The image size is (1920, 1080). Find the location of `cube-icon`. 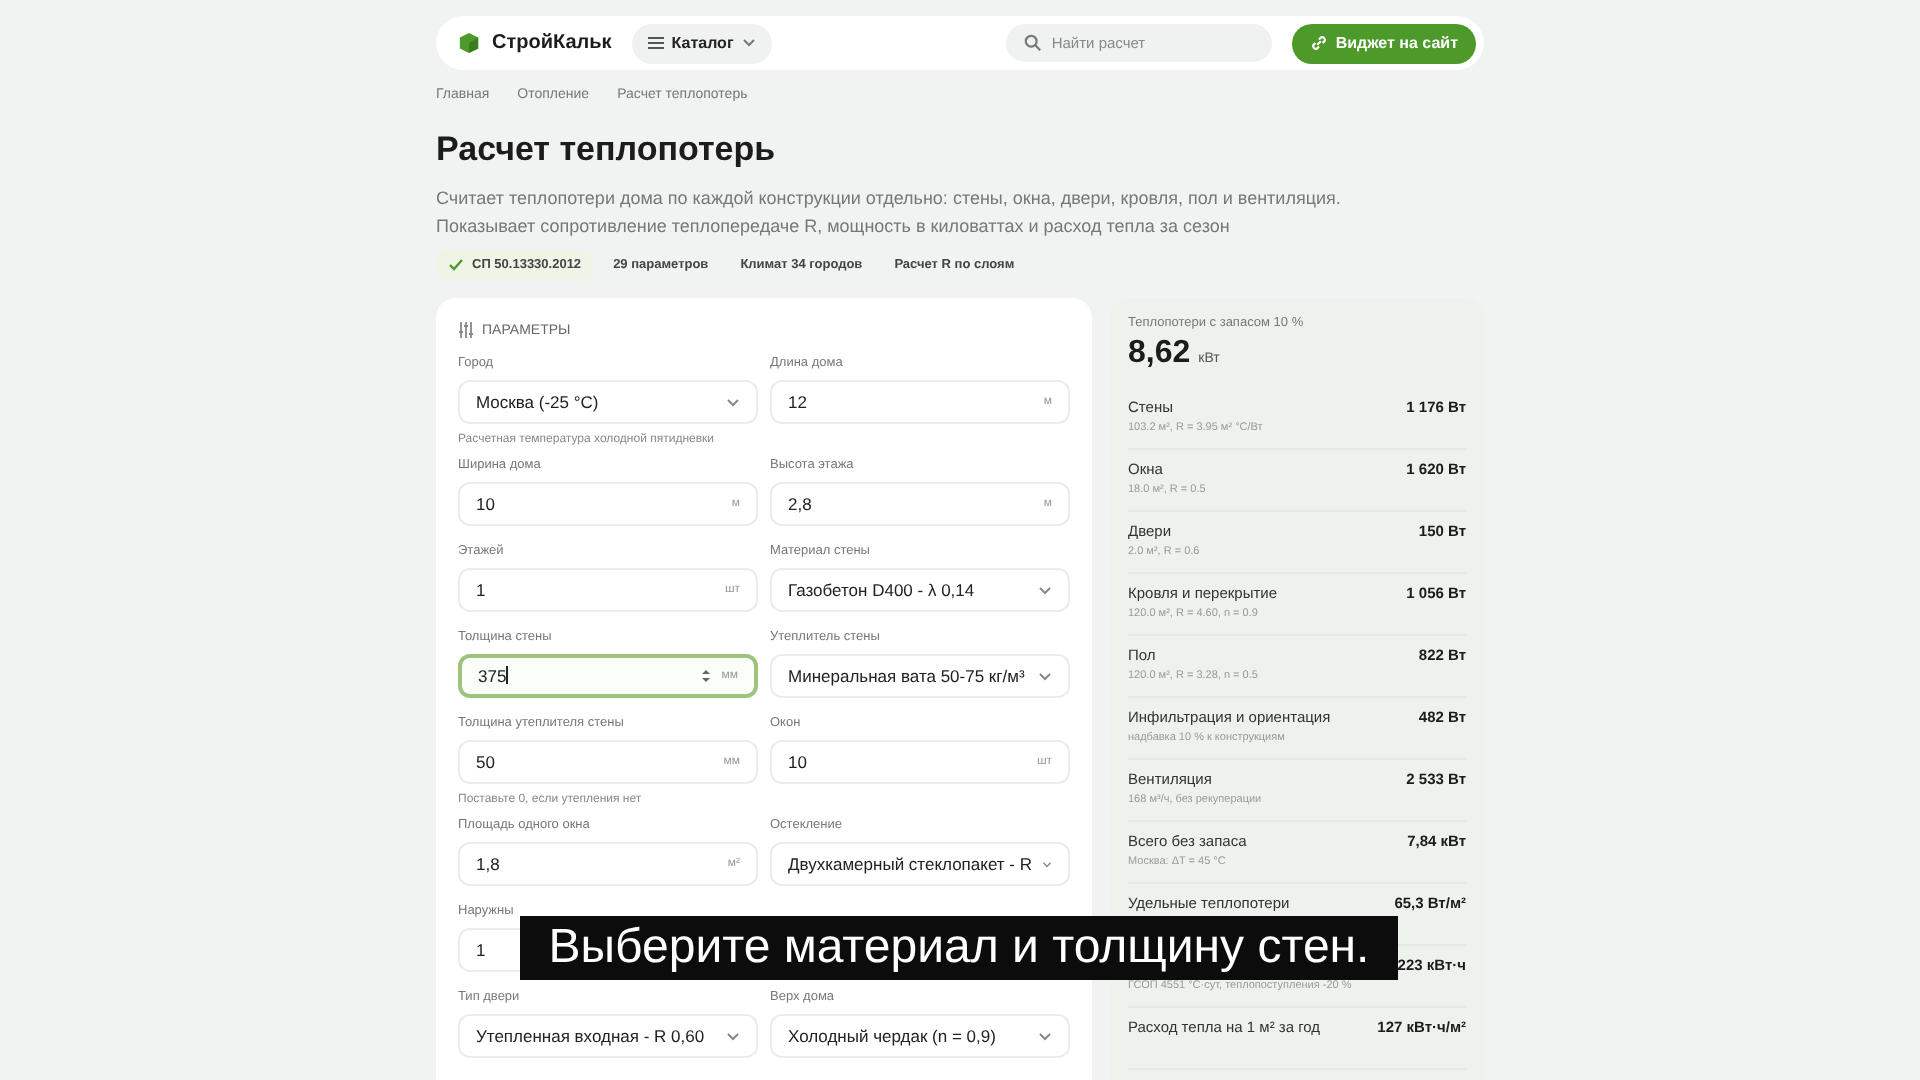

cube-icon is located at coordinates (469, 43).